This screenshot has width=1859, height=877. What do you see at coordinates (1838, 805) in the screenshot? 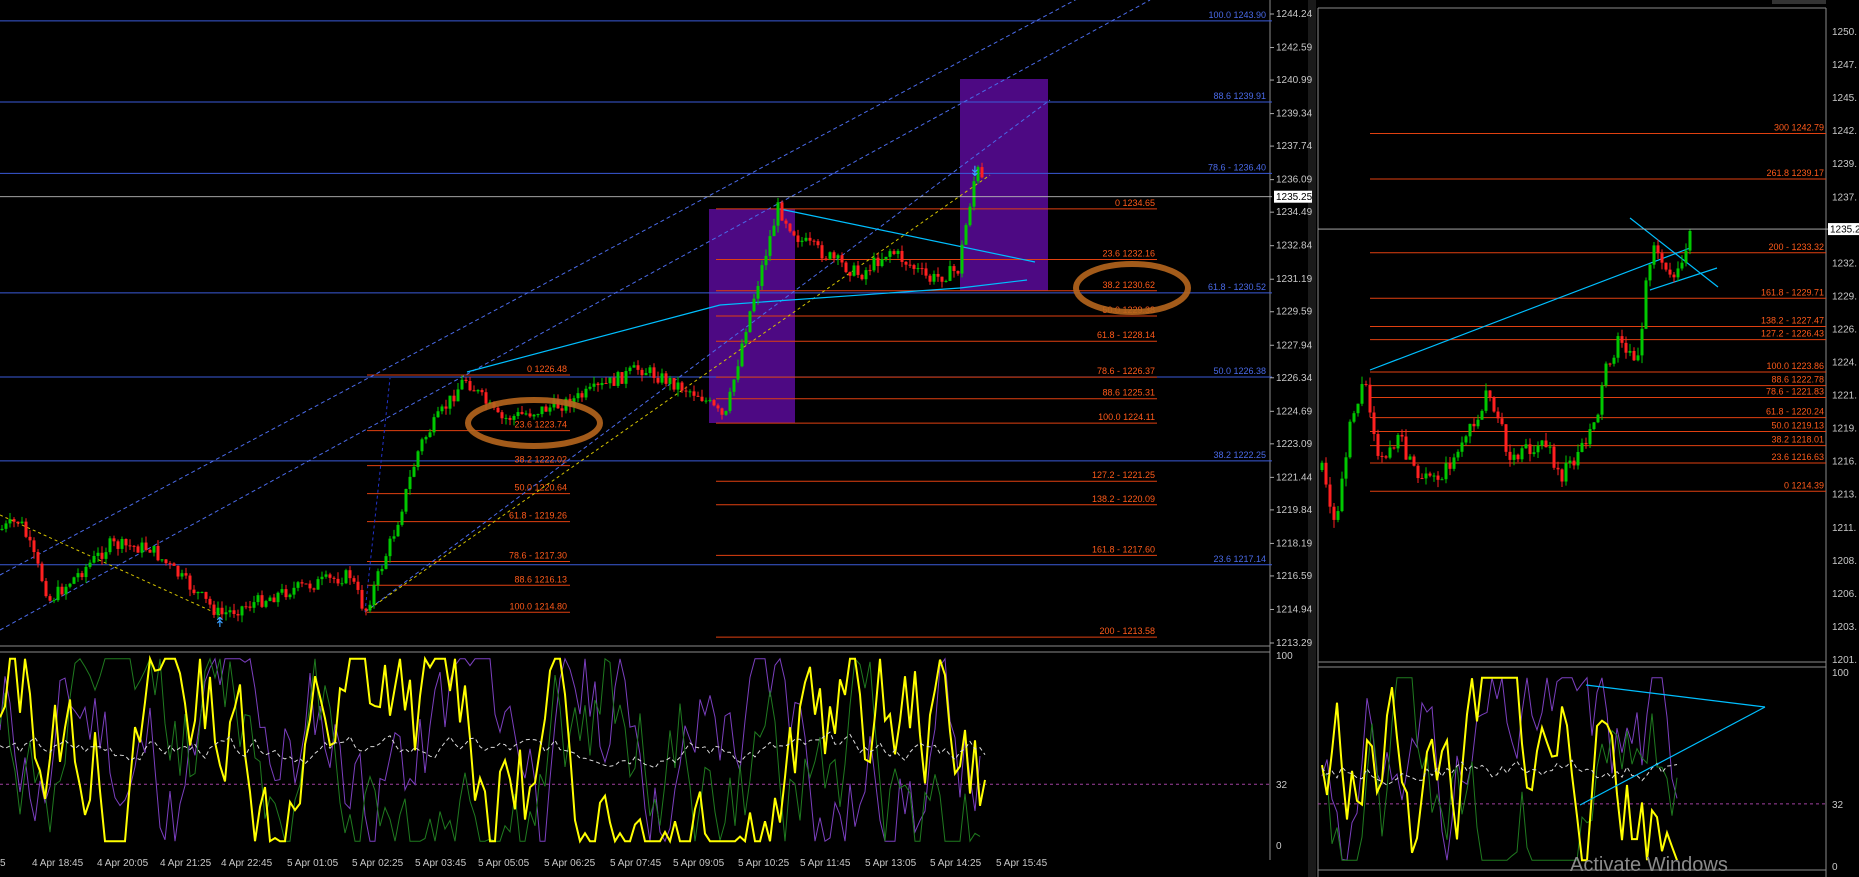
I see `osc-y-axis-label: 32` at bounding box center [1838, 805].